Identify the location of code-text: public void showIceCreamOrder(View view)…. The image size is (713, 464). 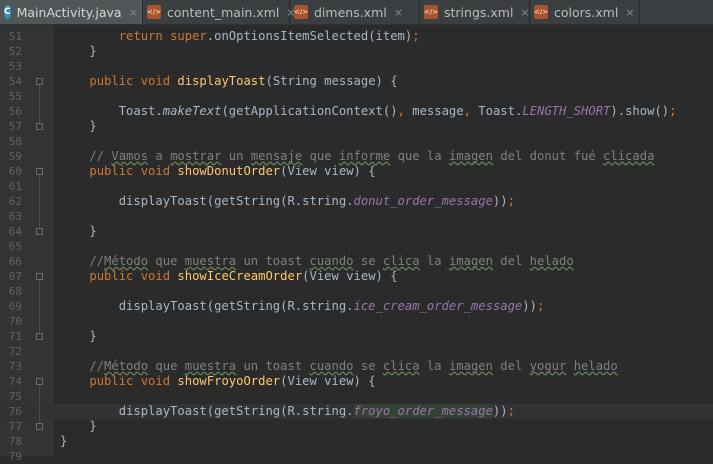
(229, 276).